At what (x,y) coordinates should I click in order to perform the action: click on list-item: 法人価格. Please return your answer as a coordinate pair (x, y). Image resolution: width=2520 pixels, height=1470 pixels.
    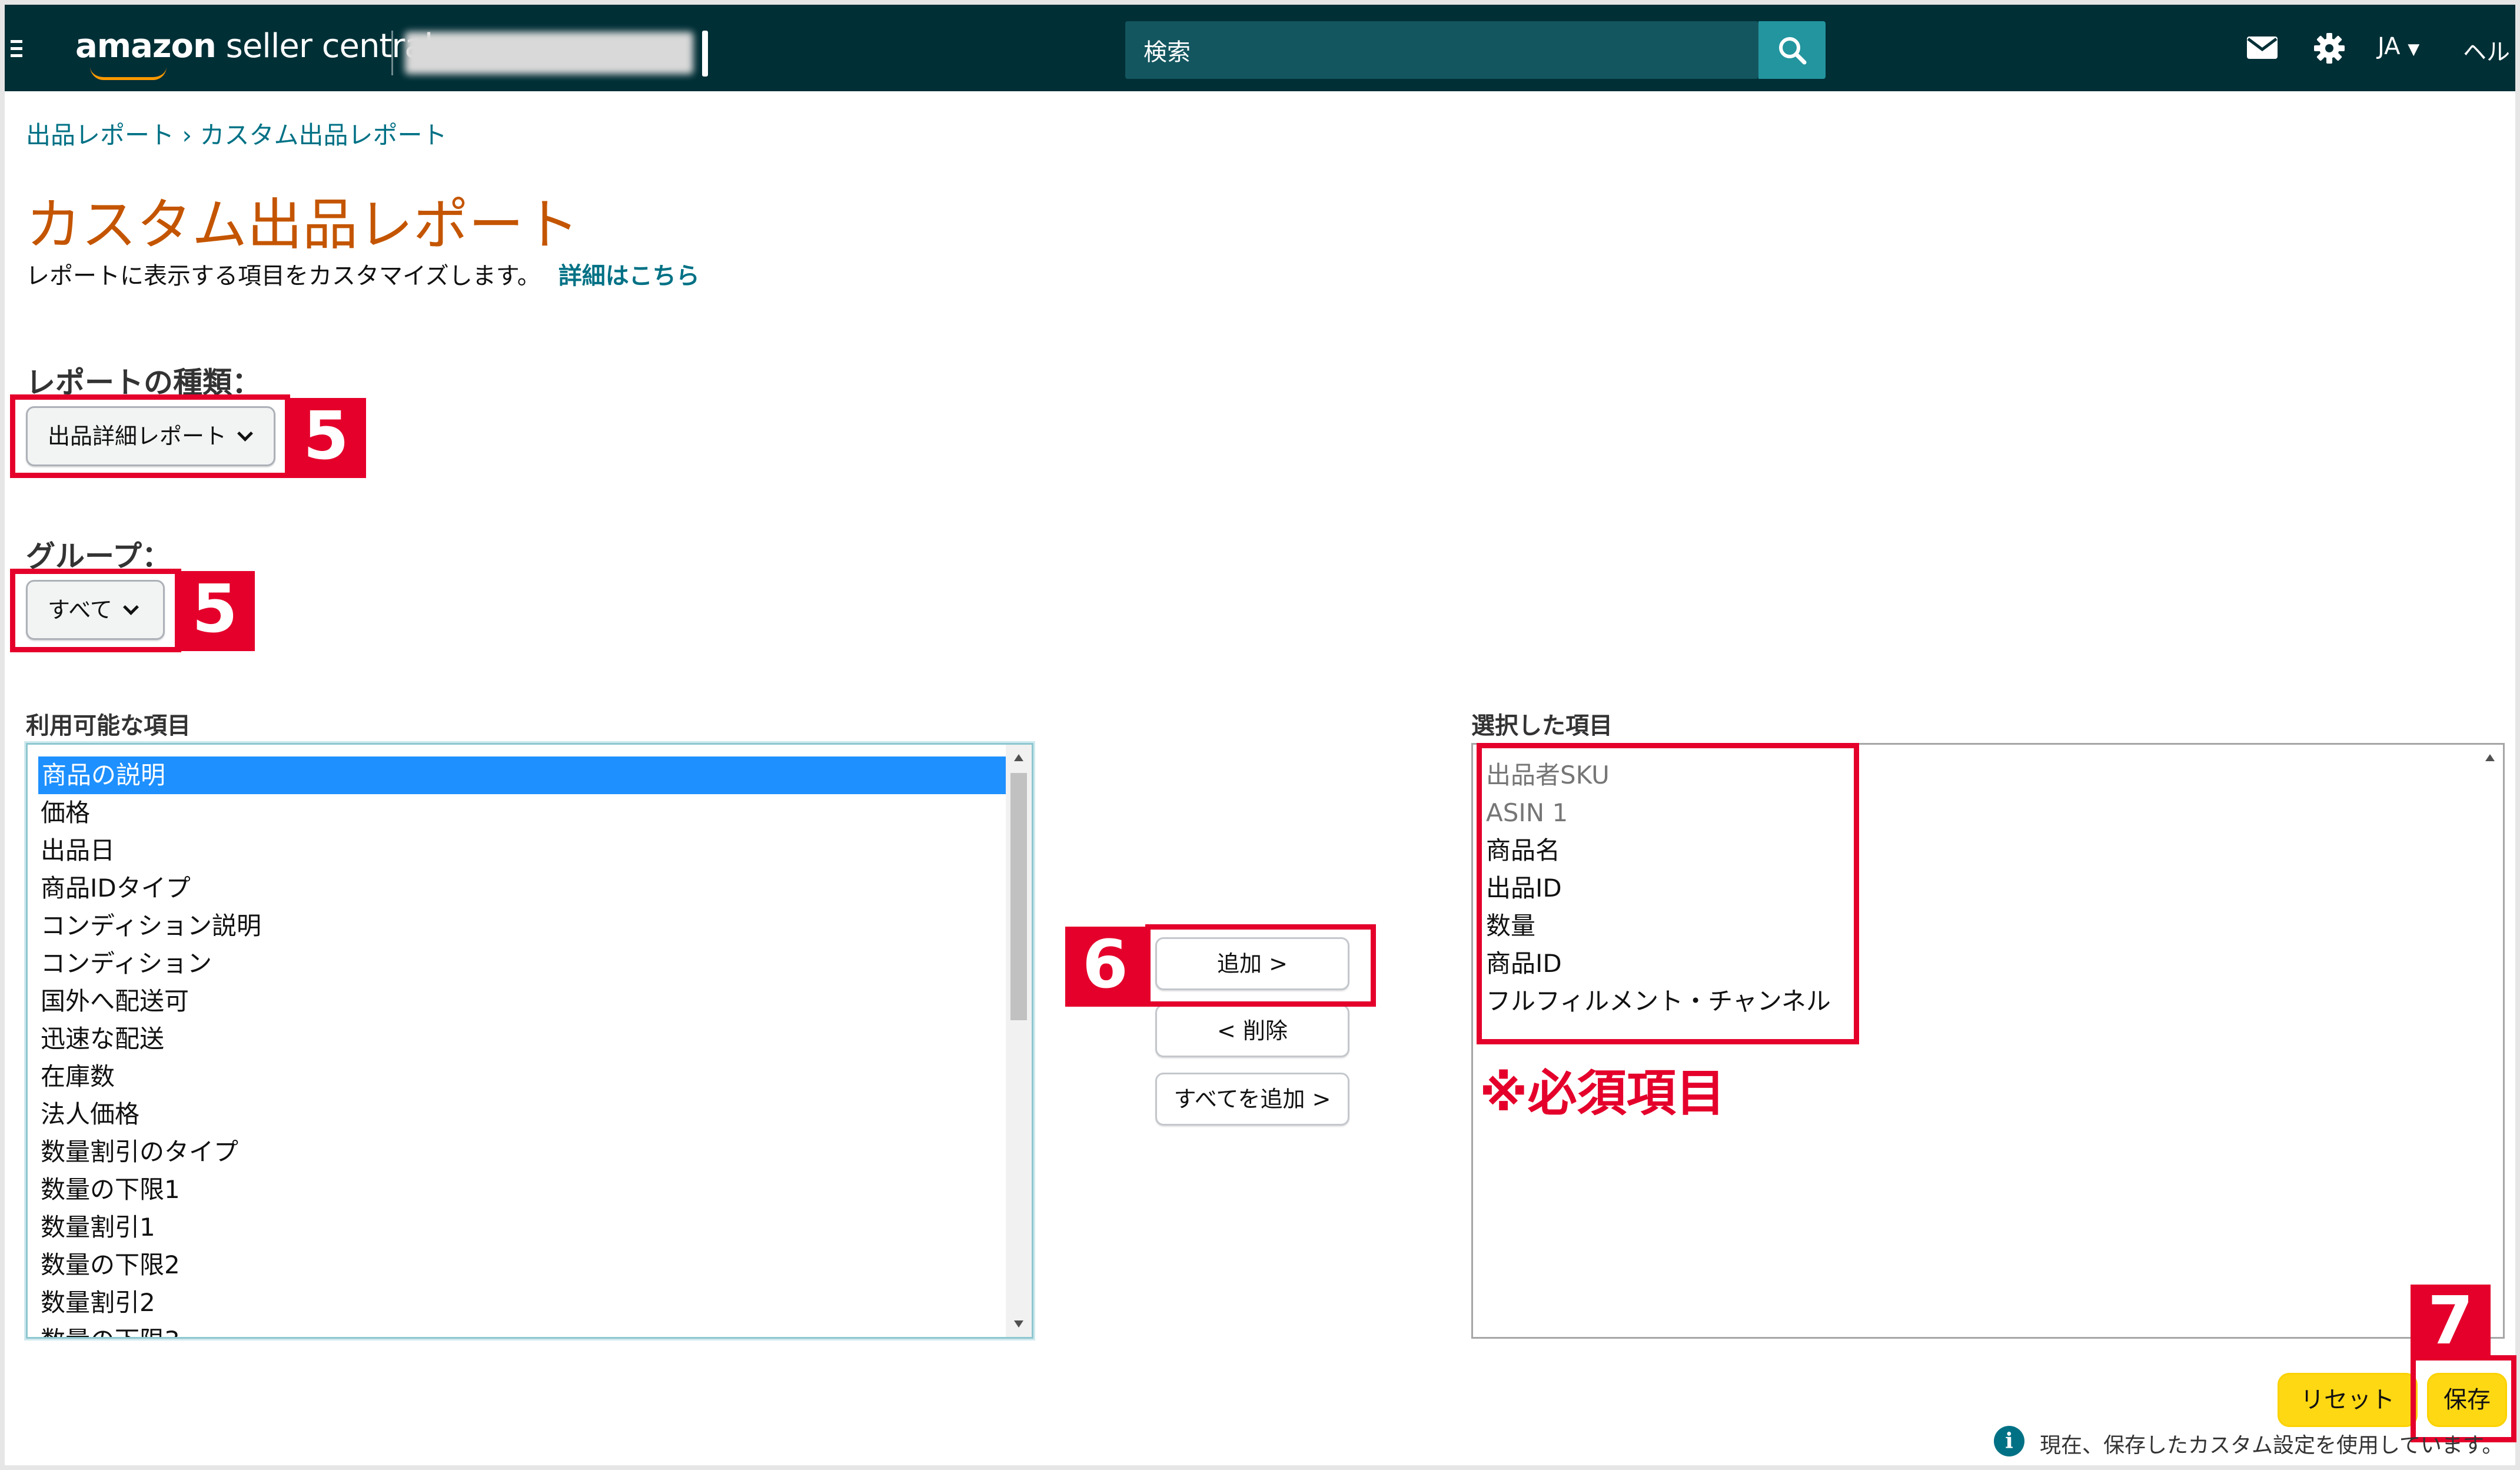
    Looking at the image, I should click on (90, 1114).